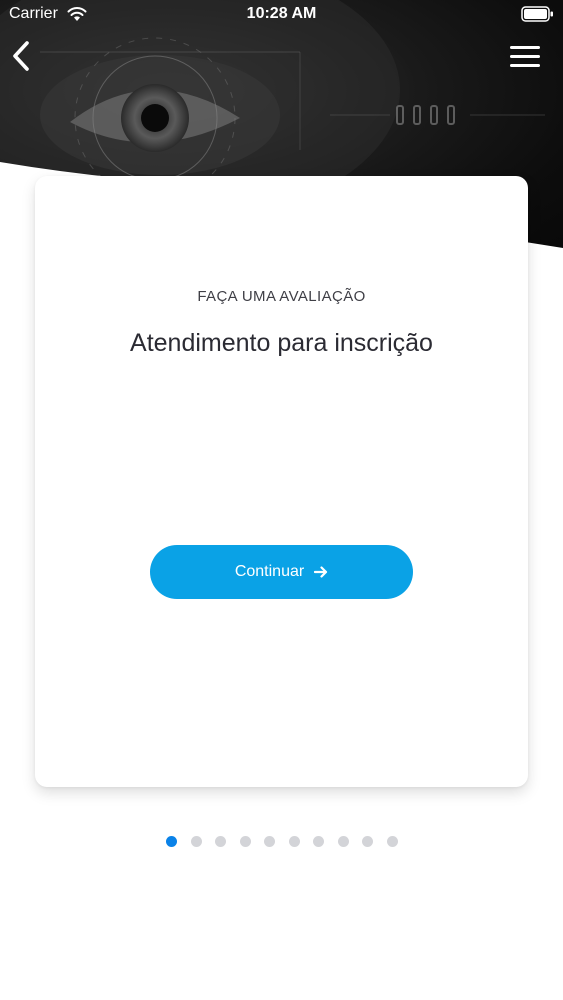 The image size is (563, 1000). I want to click on card-eyebrow-label: FAÇA UMA AVALIAÇÃO, so click(281, 296).